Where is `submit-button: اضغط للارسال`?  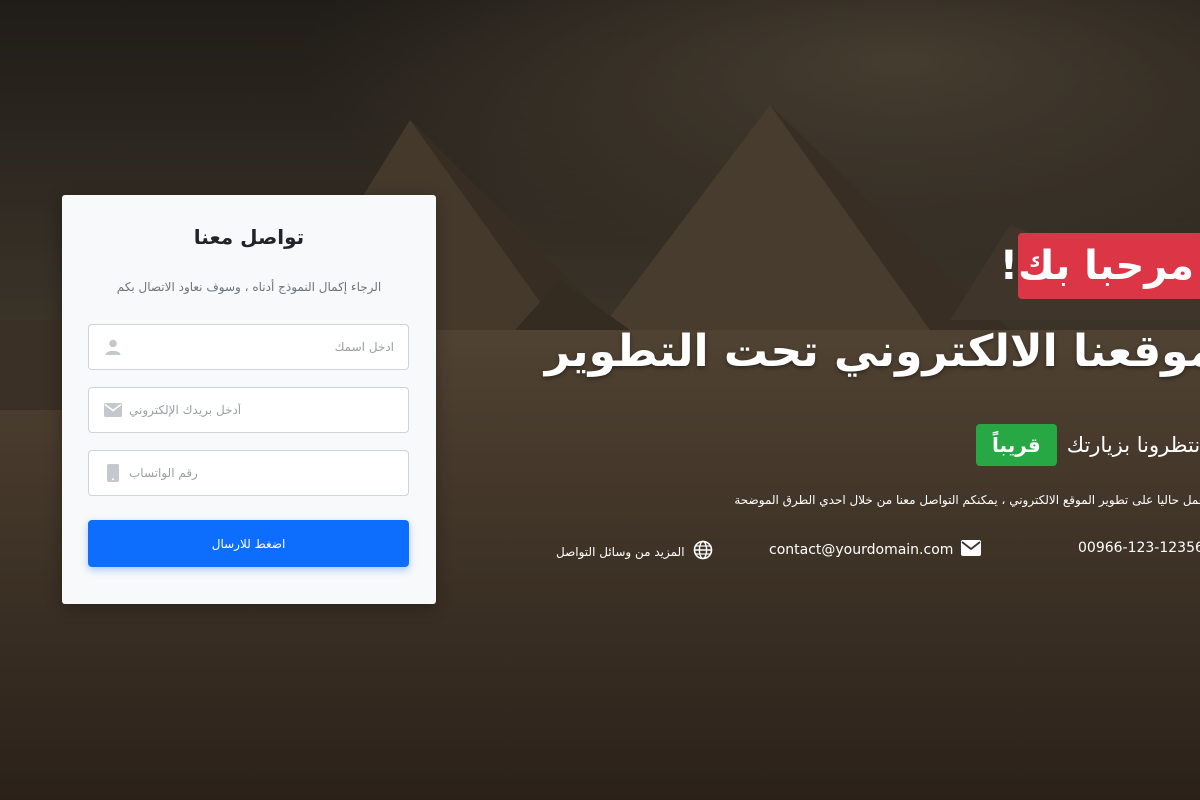
submit-button: اضغط للارسال is located at coordinates (248, 543).